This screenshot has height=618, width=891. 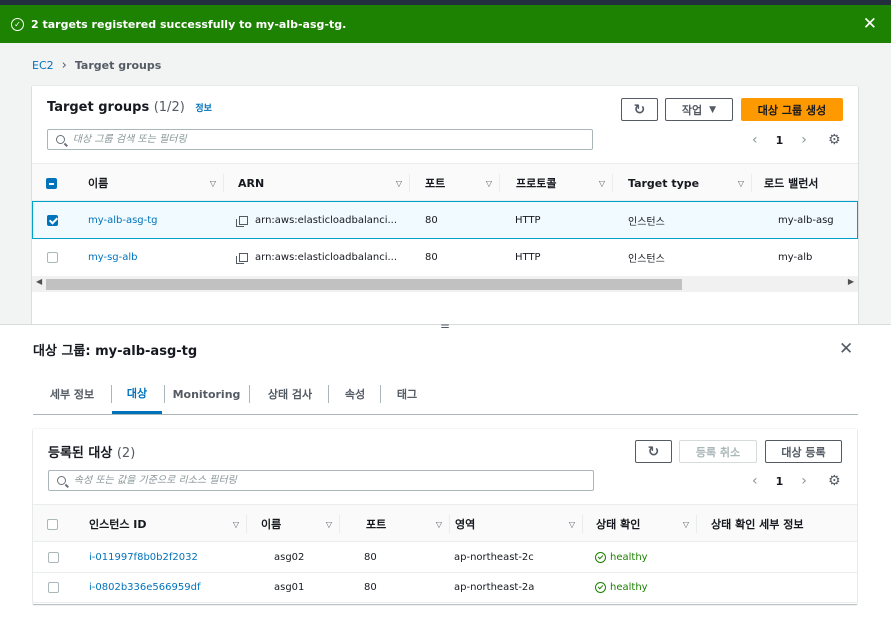 What do you see at coordinates (757, 524) in the screenshot?
I see `column-label: 상태 확인 세부 정보` at bounding box center [757, 524].